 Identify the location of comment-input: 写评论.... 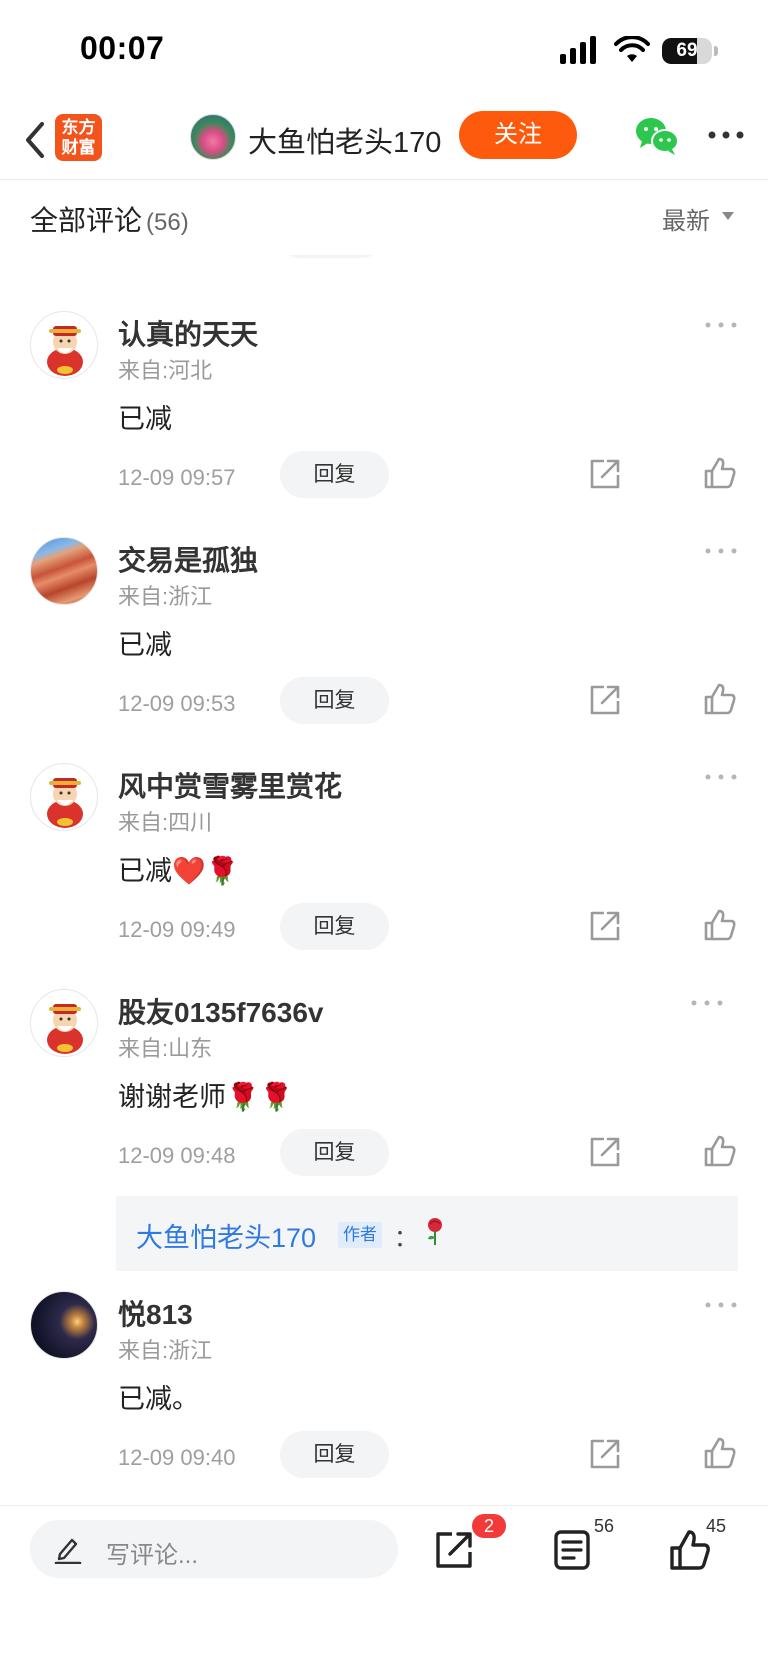
(214, 1549).